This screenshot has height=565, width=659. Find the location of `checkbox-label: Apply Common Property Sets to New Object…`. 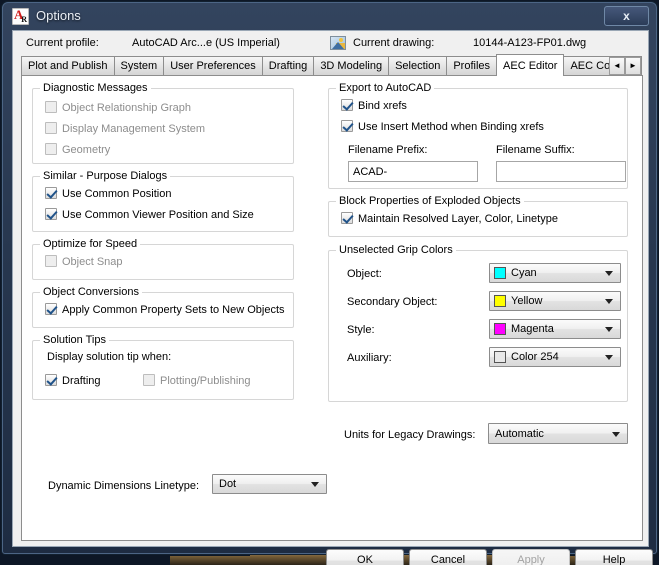

checkbox-label: Apply Common Property Sets to New Object… is located at coordinates (173, 310).